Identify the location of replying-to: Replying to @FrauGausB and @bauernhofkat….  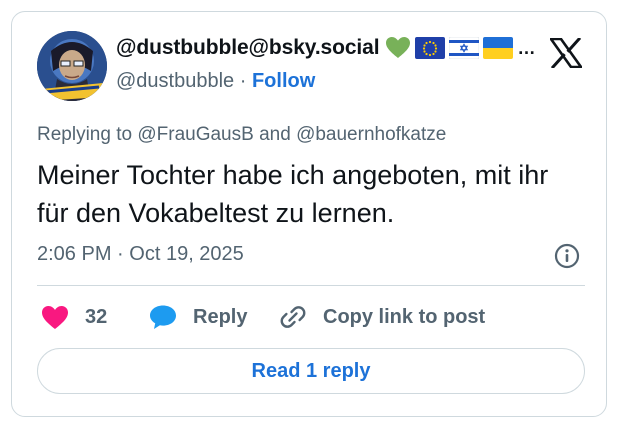
(241, 135).